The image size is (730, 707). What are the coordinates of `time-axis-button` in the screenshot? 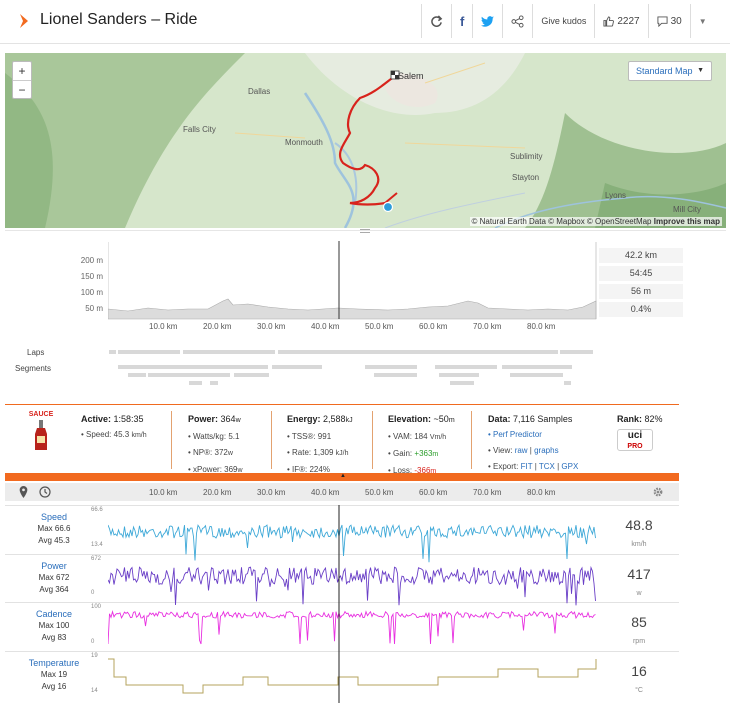 It's located at (45, 492).